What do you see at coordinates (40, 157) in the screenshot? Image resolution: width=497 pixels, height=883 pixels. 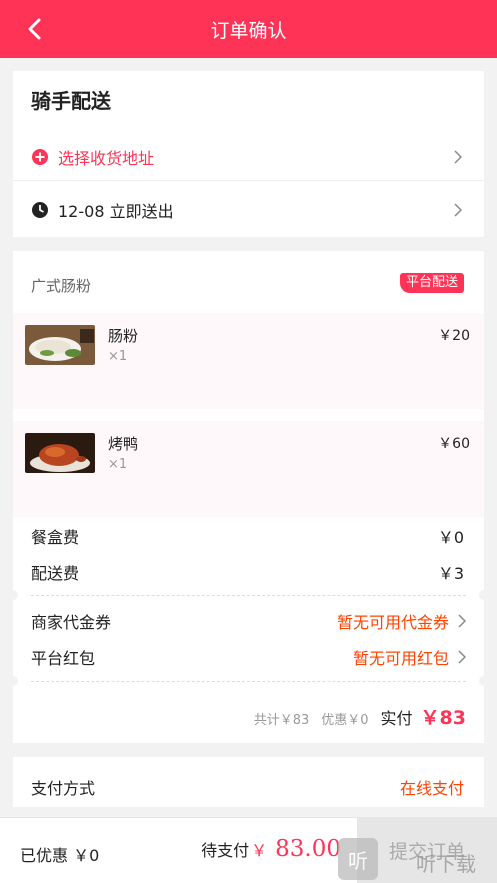 I see `plus-circle-icon` at bounding box center [40, 157].